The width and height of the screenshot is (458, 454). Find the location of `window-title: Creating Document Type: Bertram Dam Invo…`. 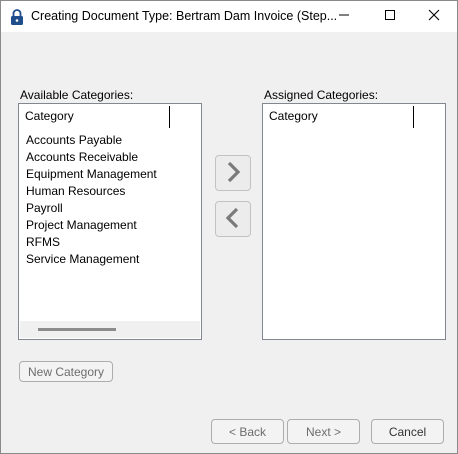

window-title: Creating Document Type: Bertram Dam Invo… is located at coordinates (184, 16).